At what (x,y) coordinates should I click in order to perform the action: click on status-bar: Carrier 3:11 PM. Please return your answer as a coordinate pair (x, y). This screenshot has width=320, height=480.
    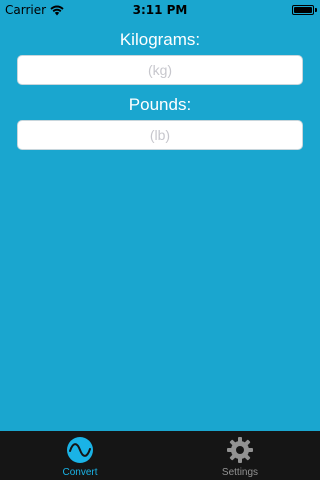
    Looking at the image, I should click on (160, 10).